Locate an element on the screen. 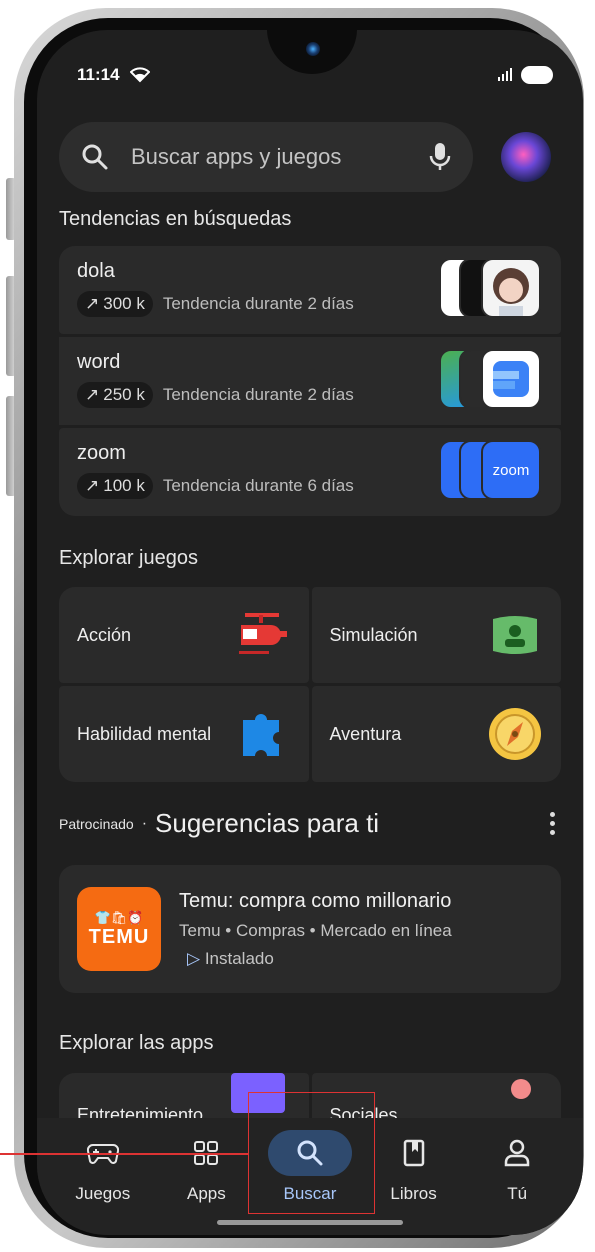  app-name: Temu: compra como millonario is located at coordinates (315, 900).